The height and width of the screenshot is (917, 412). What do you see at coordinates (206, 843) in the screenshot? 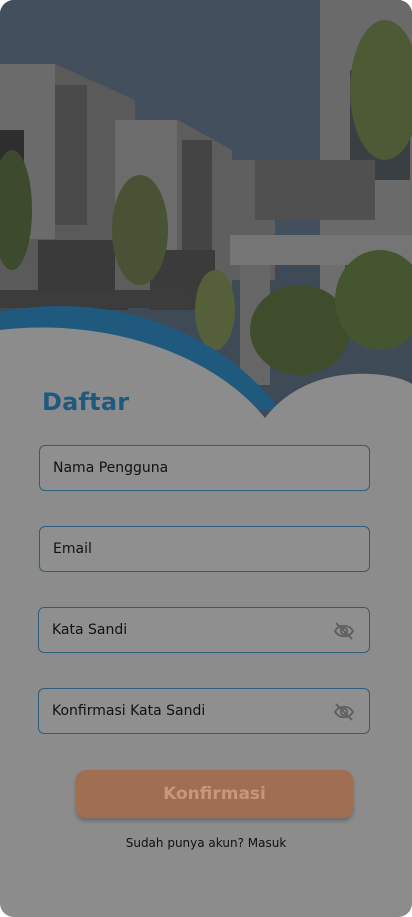
I see `login-link: Sudah punya akun? Masuk` at bounding box center [206, 843].